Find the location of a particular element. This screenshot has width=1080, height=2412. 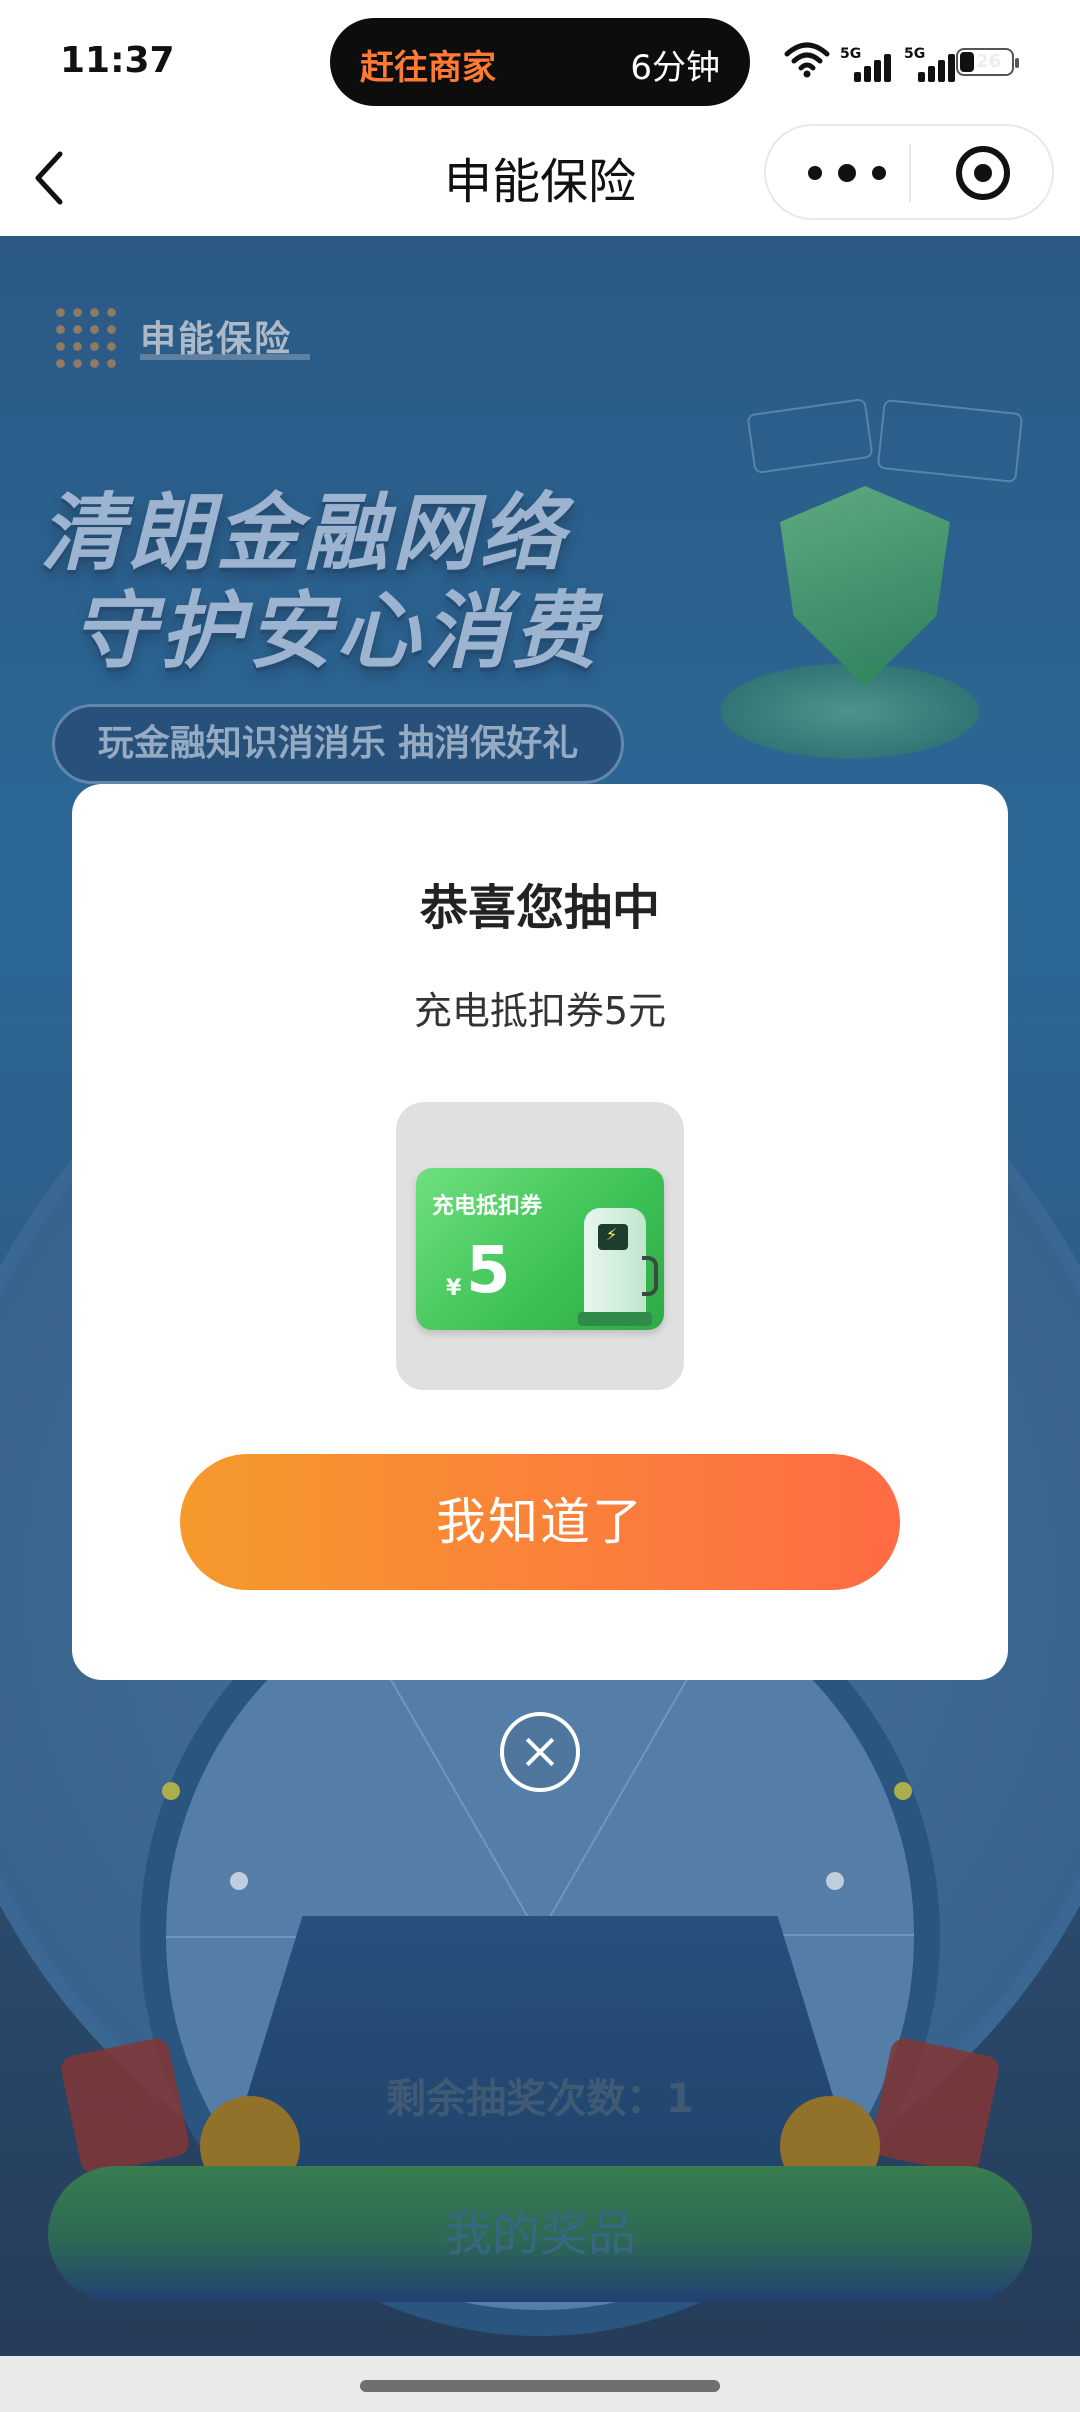

status-bar: 11:37 赶往商家 6分钟 5G 5G 26 is located at coordinates (540, 60).